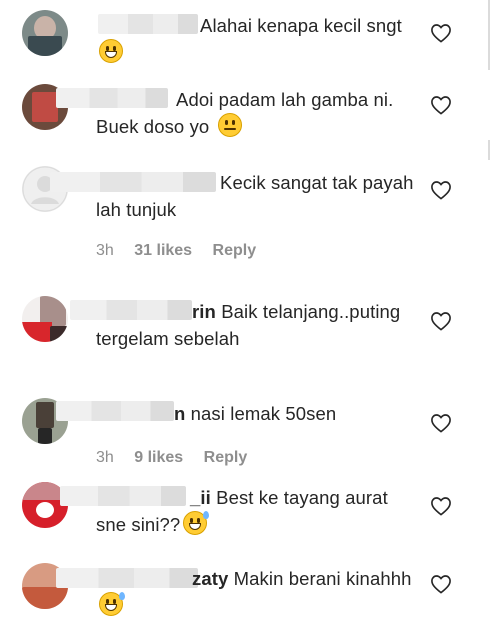  What do you see at coordinates (245, 113) in the screenshot?
I see `comment-text: Adoi padam lah gamba ni. Buek doso yo` at bounding box center [245, 113].